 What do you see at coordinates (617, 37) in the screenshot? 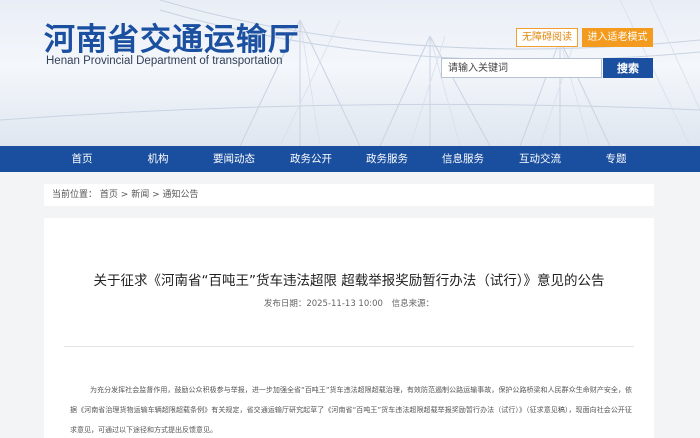
I see `elder-mode-button: 进入适老模式` at bounding box center [617, 37].